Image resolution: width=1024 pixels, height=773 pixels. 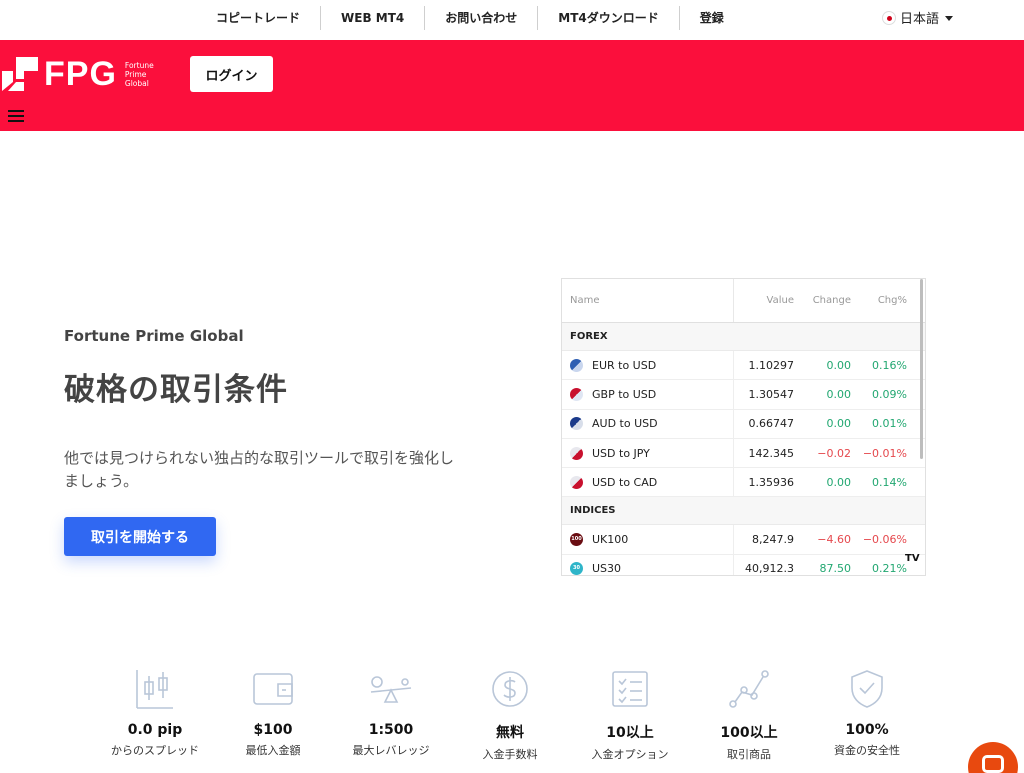 What do you see at coordinates (743, 540) in the screenshot?
I see `quote-row: 100 UK100 8,247.9 −4.60 −0.06%` at bounding box center [743, 540].